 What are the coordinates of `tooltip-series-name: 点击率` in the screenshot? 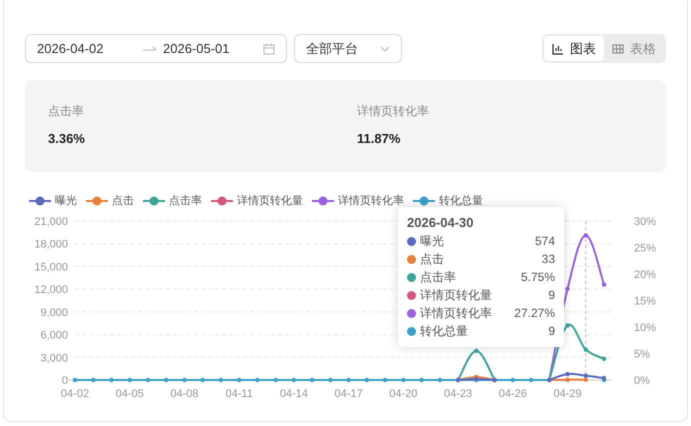 It's located at (438, 277).